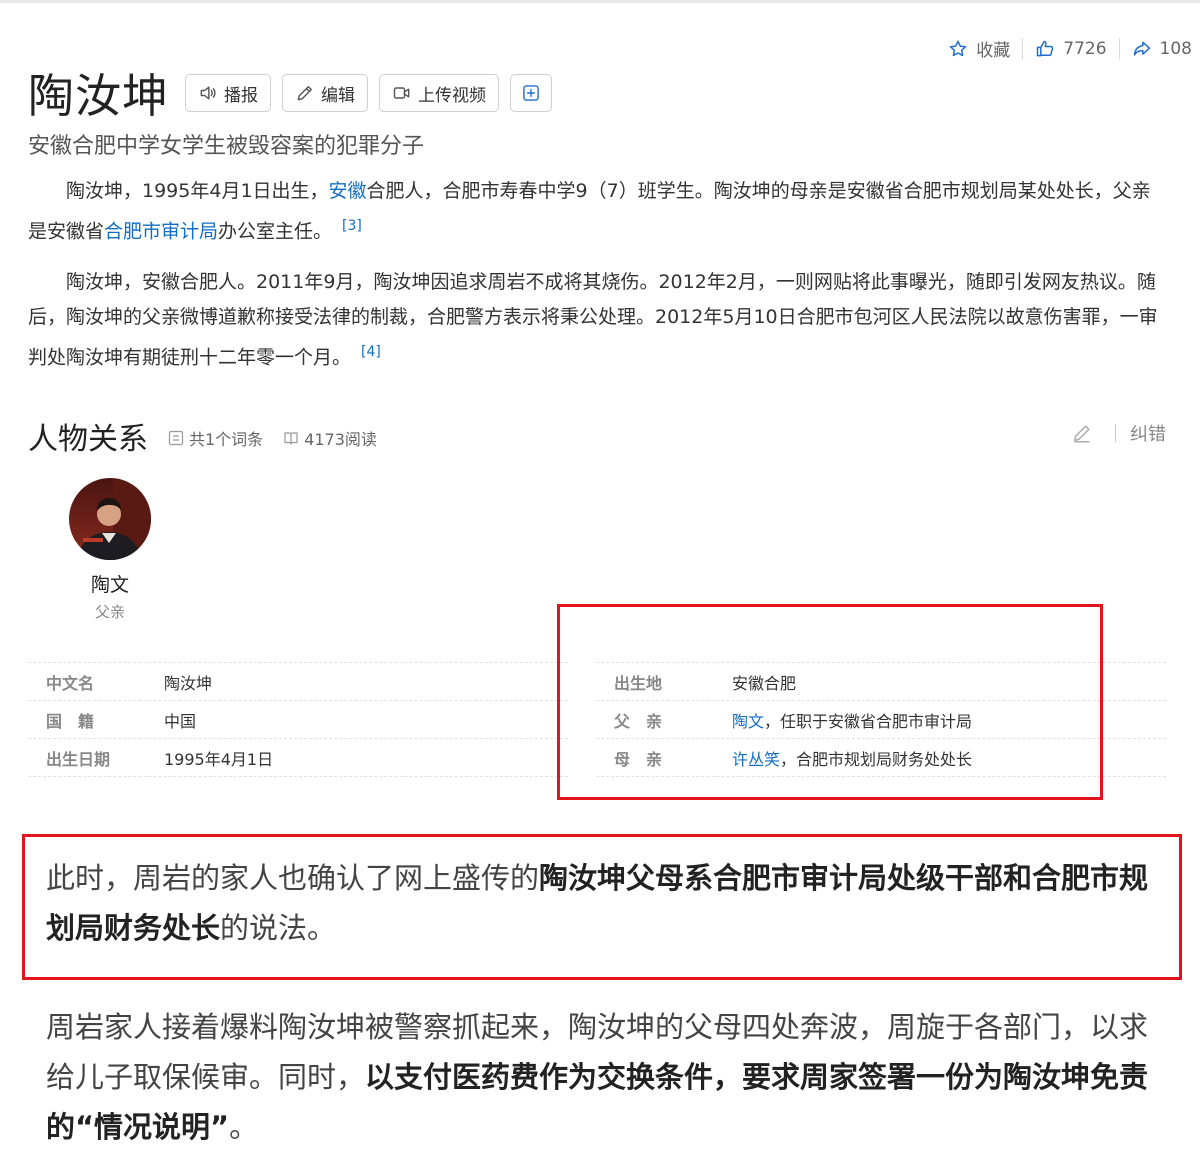  Describe the element at coordinates (401, 93) in the screenshot. I see `video-camera-icon` at that location.